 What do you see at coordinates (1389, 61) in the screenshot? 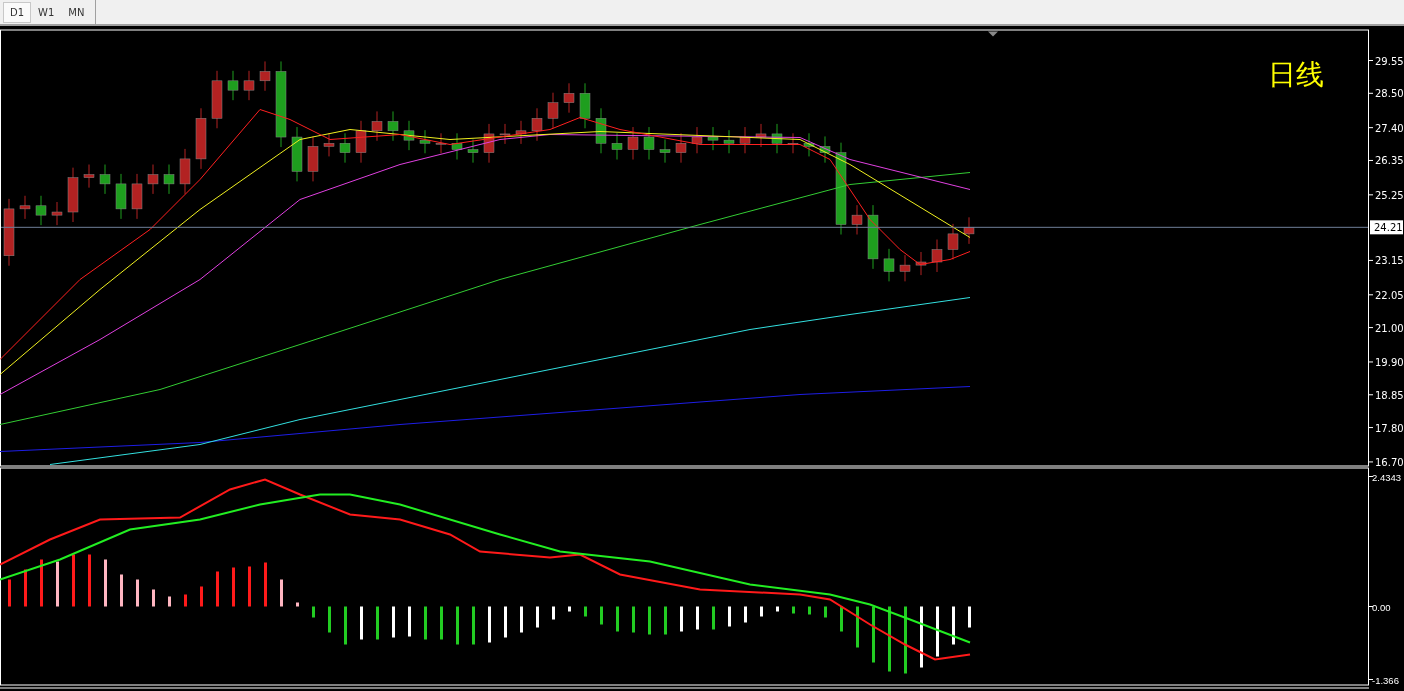
I see `axis-label: 29.55` at bounding box center [1389, 61].